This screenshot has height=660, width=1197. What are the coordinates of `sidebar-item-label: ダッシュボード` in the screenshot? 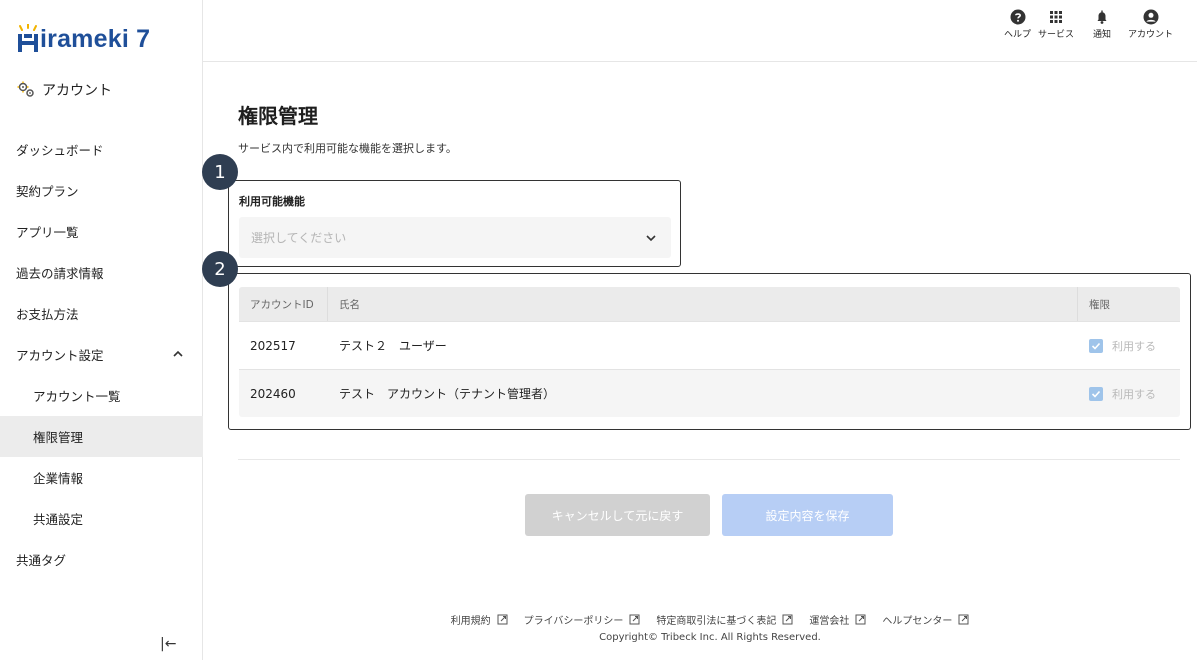 It's located at (60, 150).